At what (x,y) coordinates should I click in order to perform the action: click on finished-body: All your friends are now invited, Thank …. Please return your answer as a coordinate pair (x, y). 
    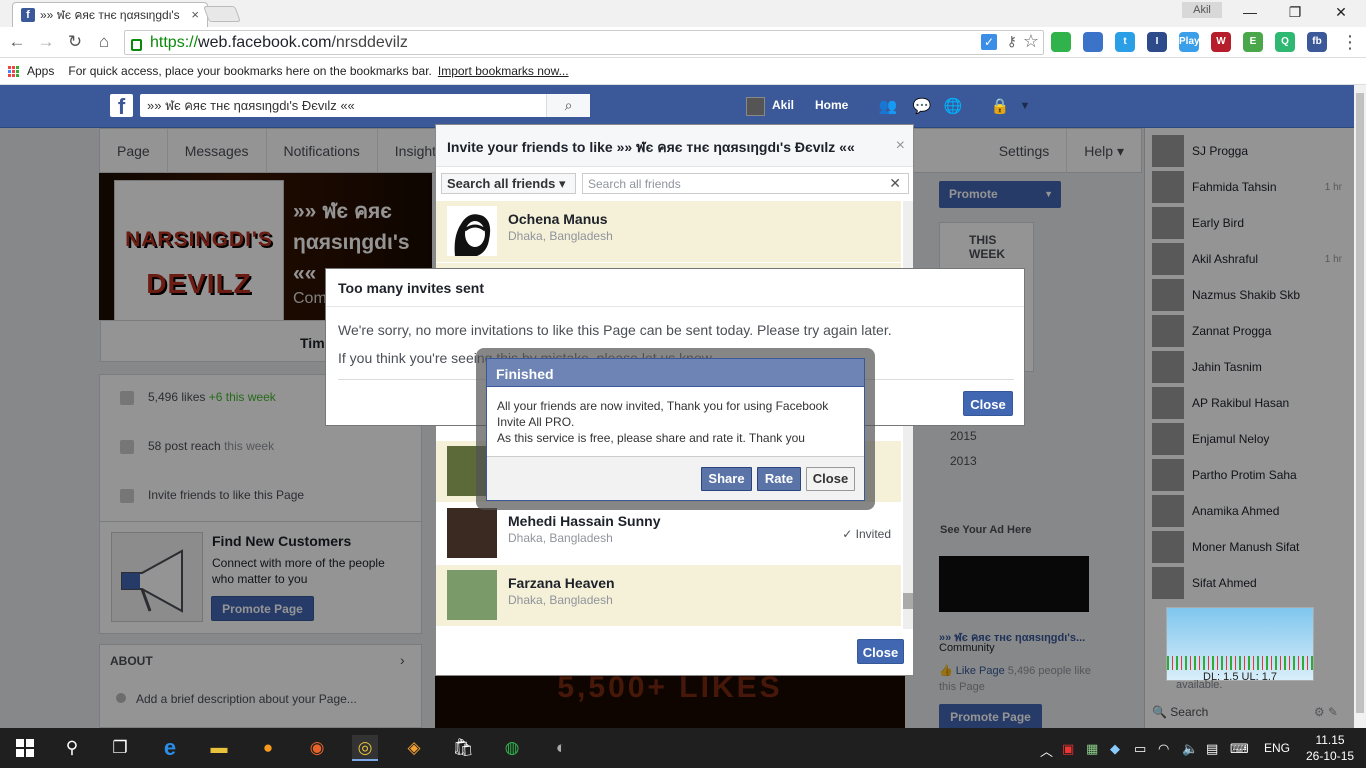
    Looking at the image, I should click on (677, 422).